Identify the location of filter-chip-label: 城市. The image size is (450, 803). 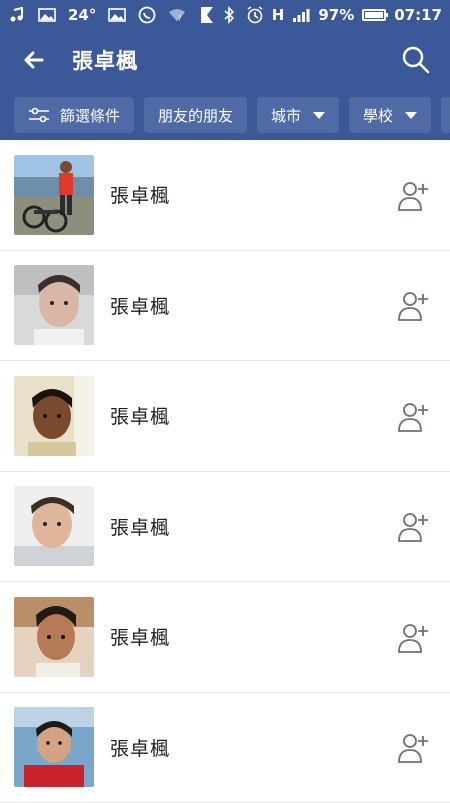
(286, 115).